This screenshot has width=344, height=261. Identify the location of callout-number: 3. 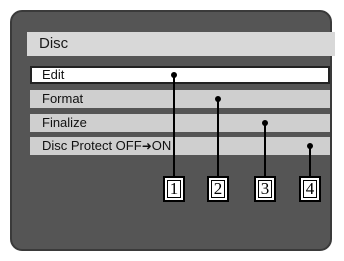
(265, 188).